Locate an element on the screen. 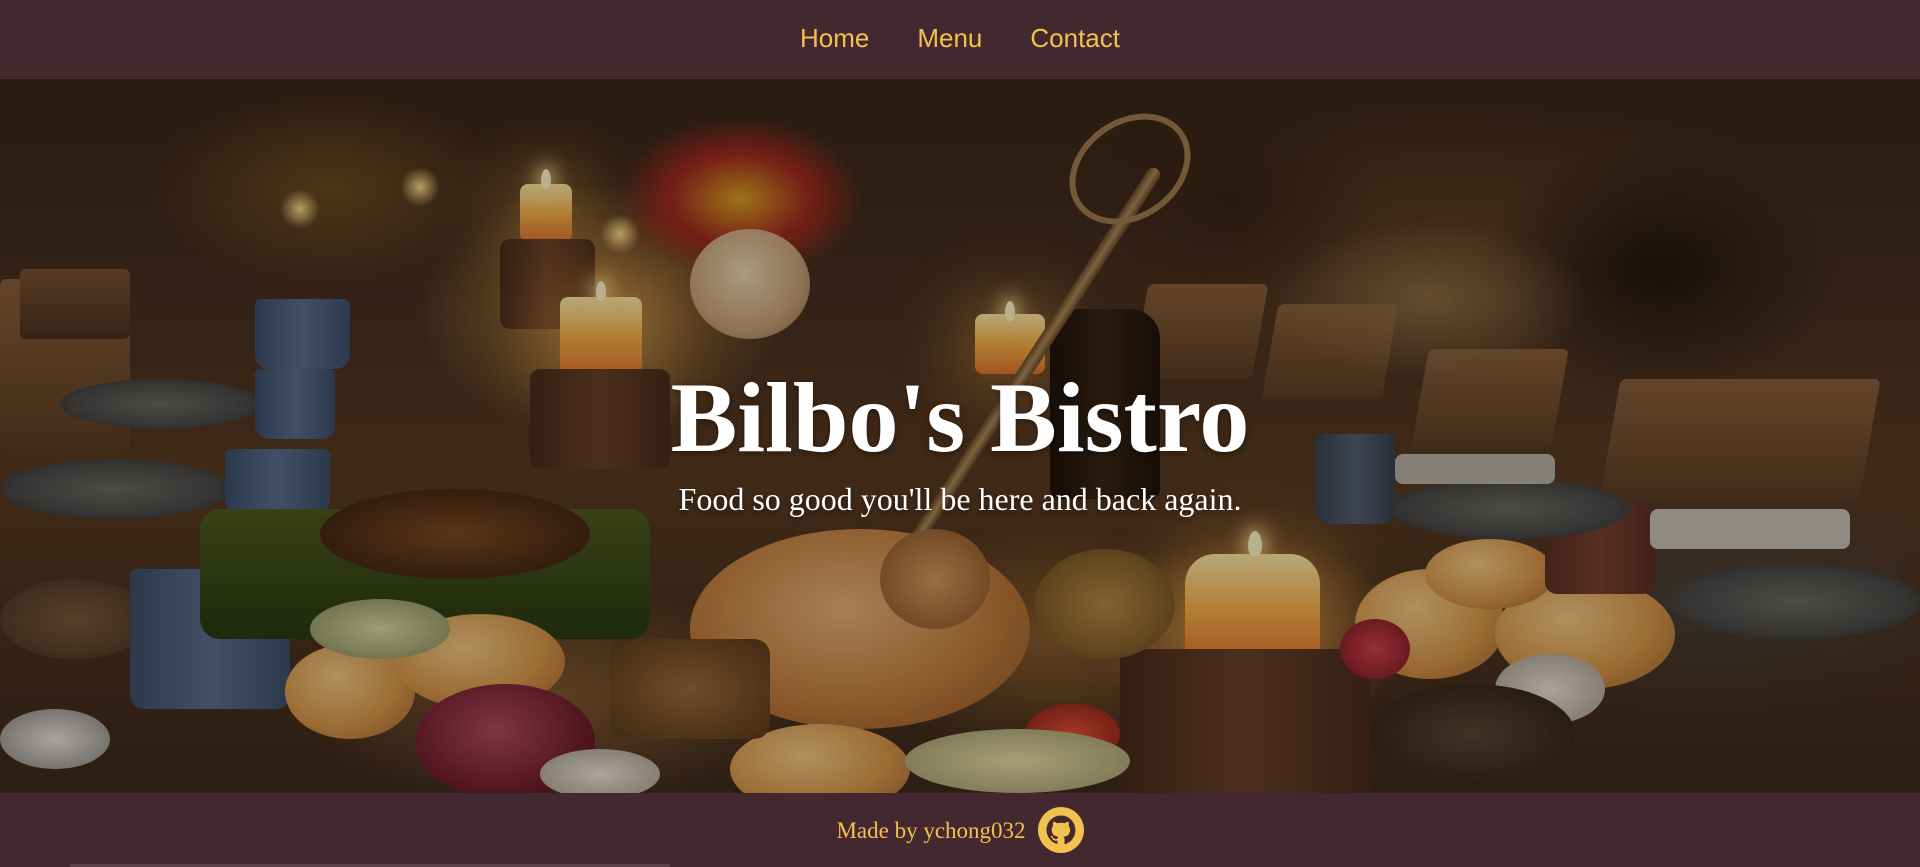 The width and height of the screenshot is (1920, 867). github-icon-graphic is located at coordinates (1060, 830).